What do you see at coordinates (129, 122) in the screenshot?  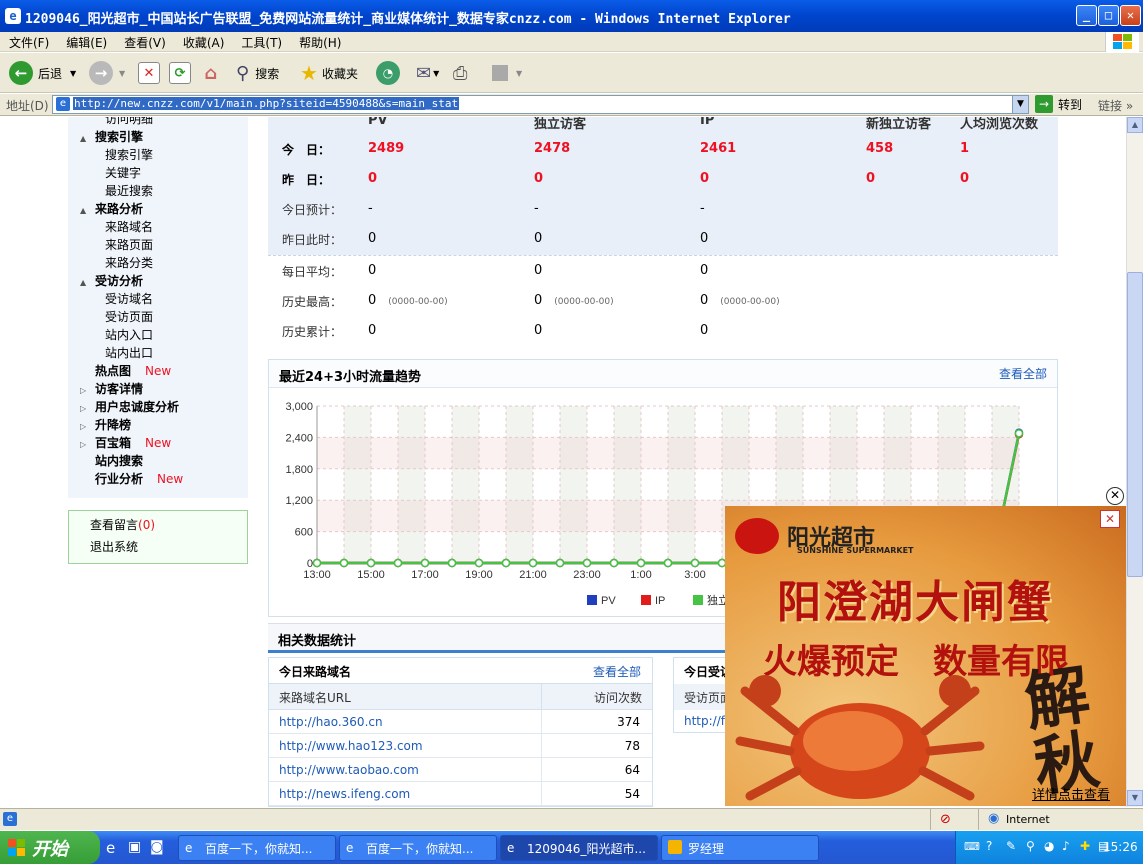 I see `sidebar-item: 访问明细` at bounding box center [129, 122].